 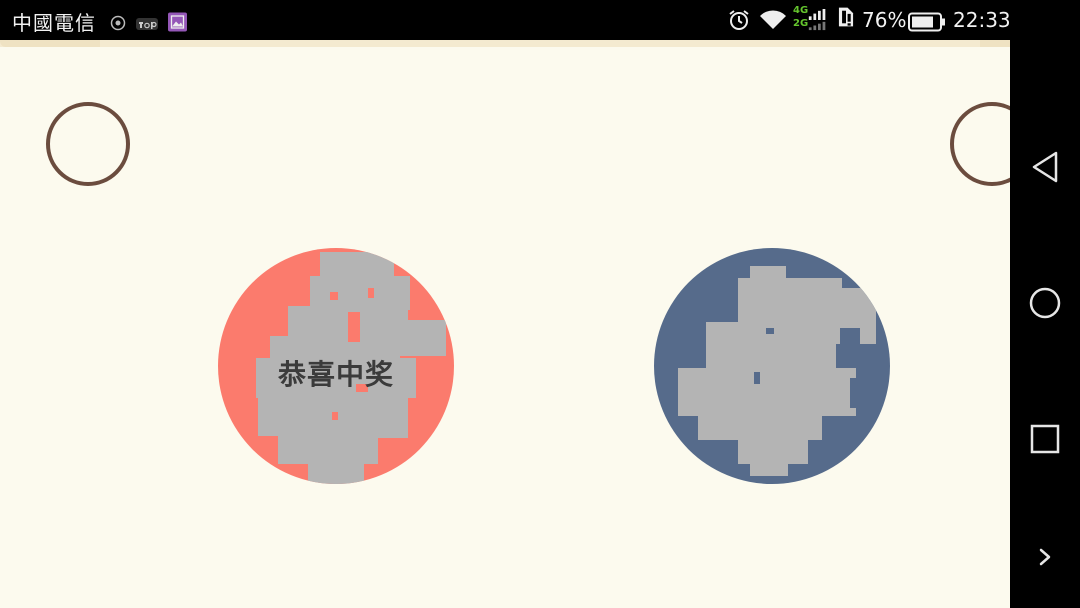 What do you see at coordinates (54, 23) in the screenshot?
I see `carrier-name: 中國電信` at bounding box center [54, 23].